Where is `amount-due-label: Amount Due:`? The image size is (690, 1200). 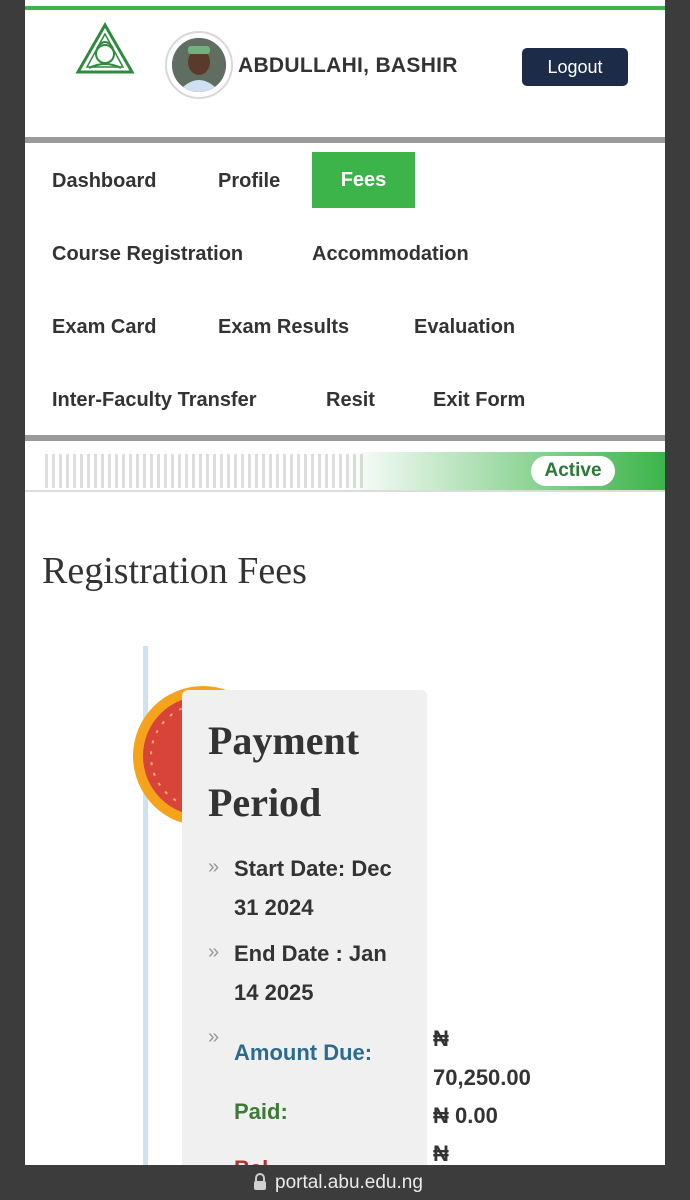
amount-due-label: Amount Due: is located at coordinates (303, 1052).